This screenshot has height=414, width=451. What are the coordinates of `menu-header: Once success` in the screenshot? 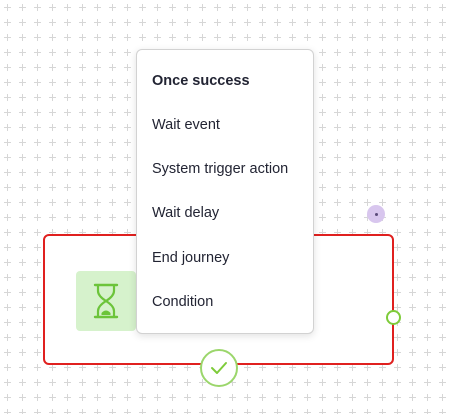 It's located at (201, 81).